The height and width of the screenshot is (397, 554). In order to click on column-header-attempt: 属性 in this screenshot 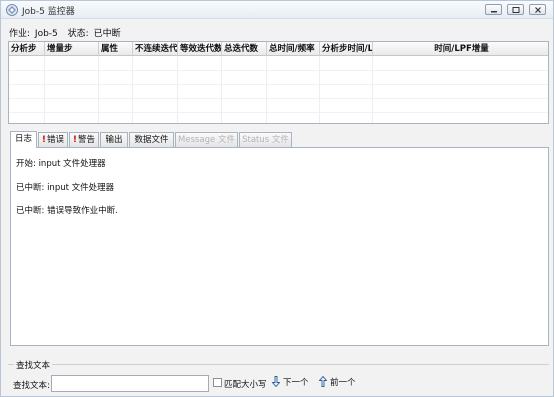, I will do `click(116, 49)`.